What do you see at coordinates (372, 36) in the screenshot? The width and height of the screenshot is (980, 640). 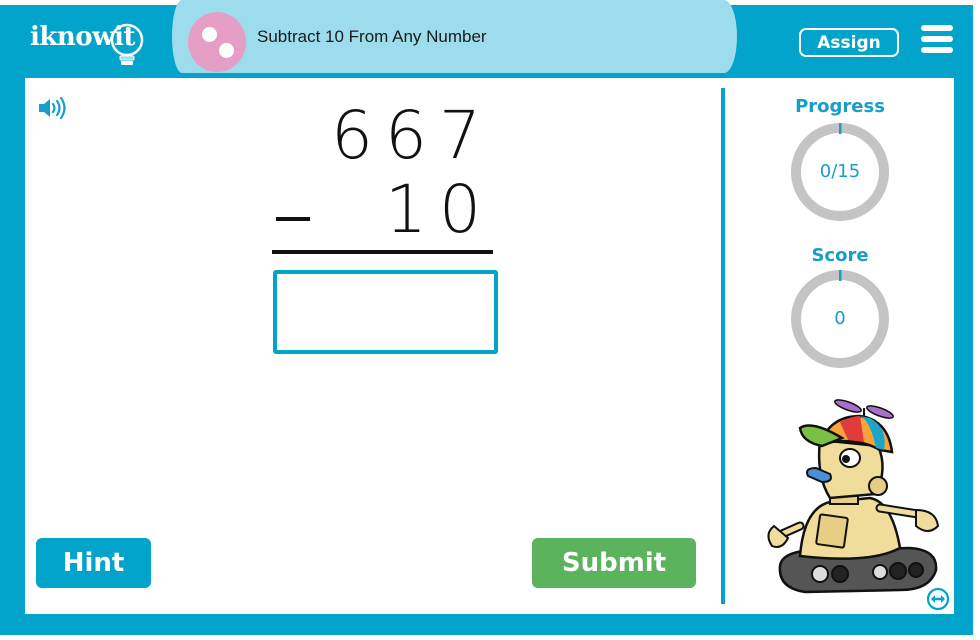 I see `lesson-title: Subtract 10 From Any Number` at bounding box center [372, 36].